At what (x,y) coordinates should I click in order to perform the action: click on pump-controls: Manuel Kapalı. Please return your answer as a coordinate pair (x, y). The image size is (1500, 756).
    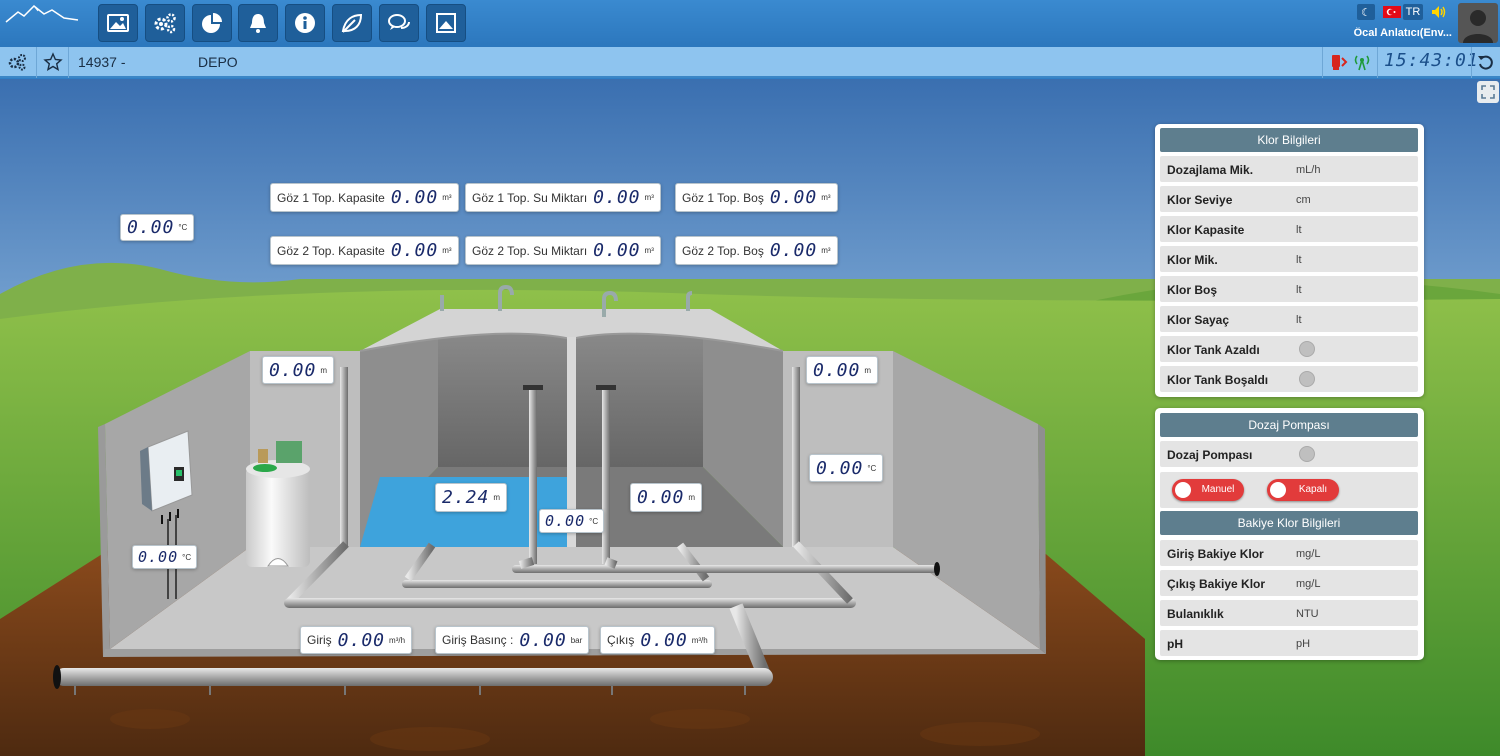
    Looking at the image, I should click on (1289, 490).